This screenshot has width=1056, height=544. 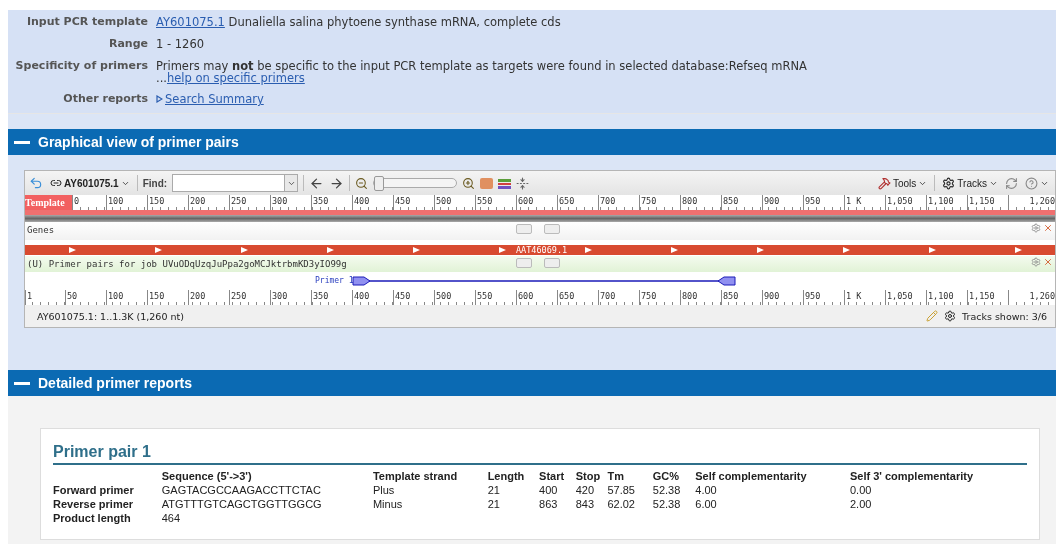 What do you see at coordinates (772, 504) in the screenshot?
I see `table-cell: 6.00` at bounding box center [772, 504].